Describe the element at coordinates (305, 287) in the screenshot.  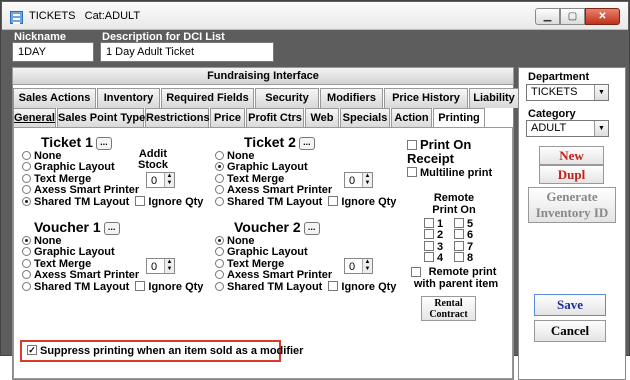
I see `voucher2-option-shared-tm: Shared TM Layout Ignore Qty` at that location.